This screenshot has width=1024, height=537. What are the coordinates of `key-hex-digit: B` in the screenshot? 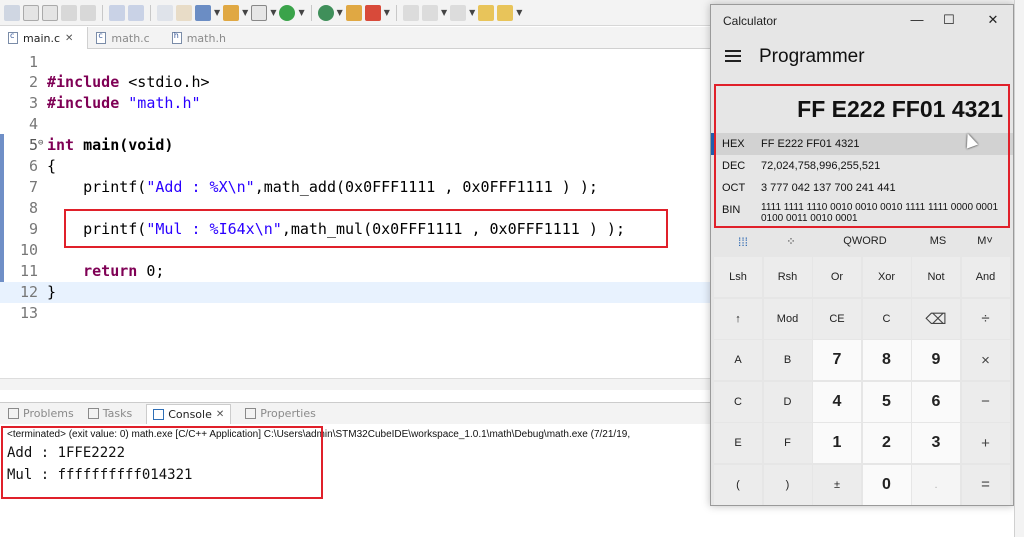 It's located at (787, 360).